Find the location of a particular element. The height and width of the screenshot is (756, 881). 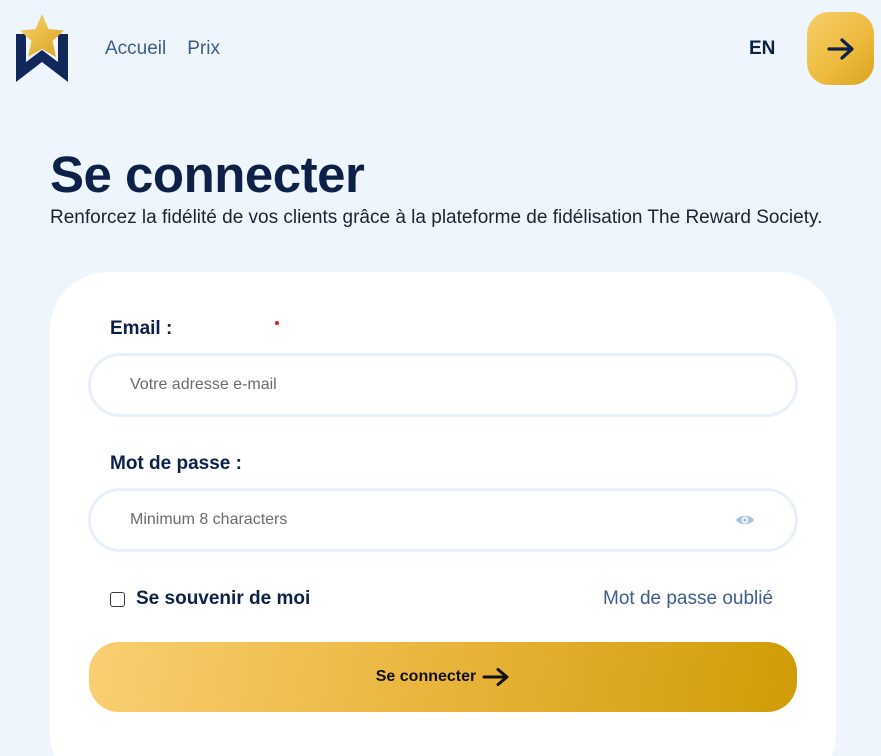

email-field-wrapper is located at coordinates (443, 385).